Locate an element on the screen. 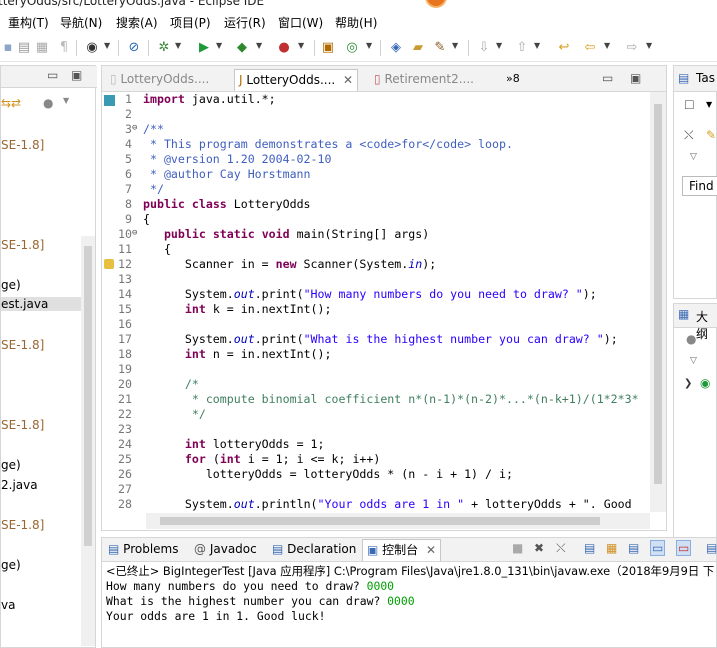 The image size is (717, 648). menu-window: 窗口(W) is located at coordinates (300, 22).